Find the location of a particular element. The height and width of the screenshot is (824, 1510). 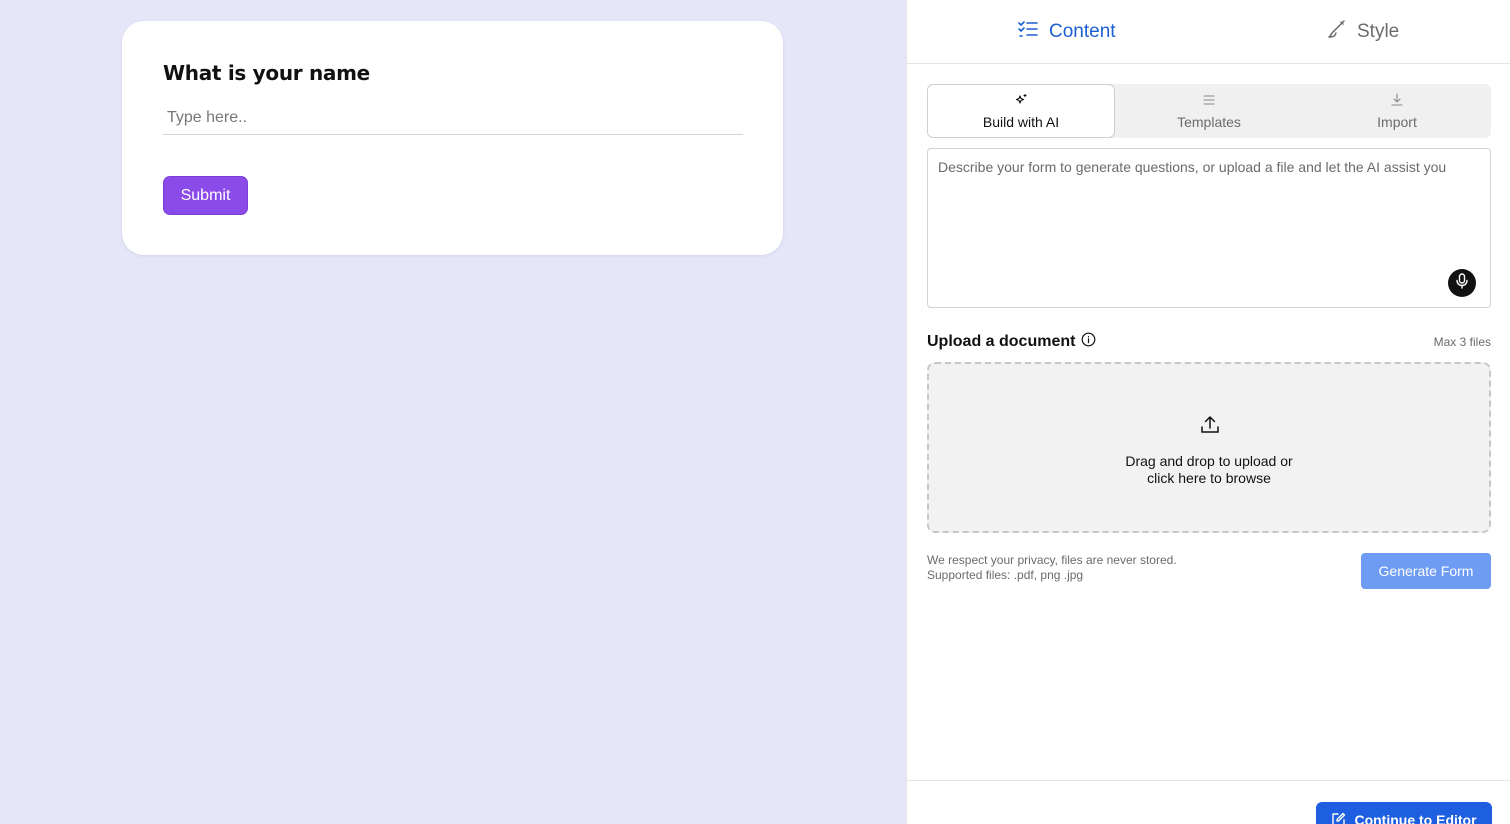

list-check-icon is located at coordinates (1028, 32).